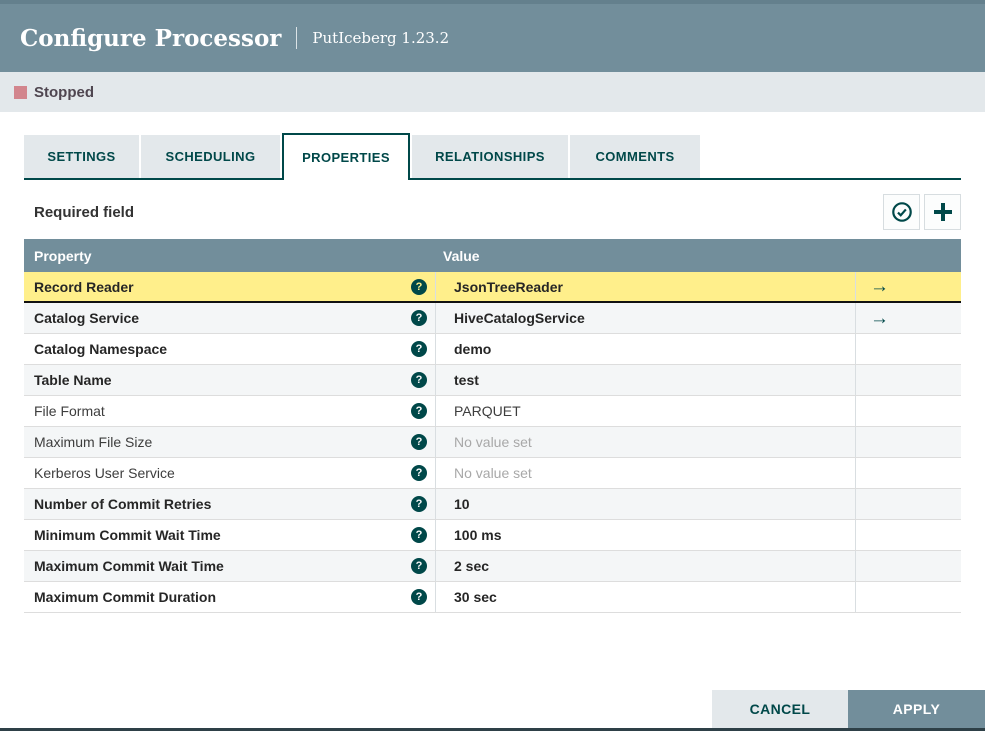  I want to click on property-value: demo, so click(646, 349).